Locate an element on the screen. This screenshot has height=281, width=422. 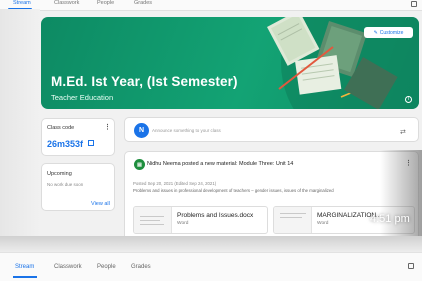
repost-icon: ⇄ is located at coordinates (403, 132).